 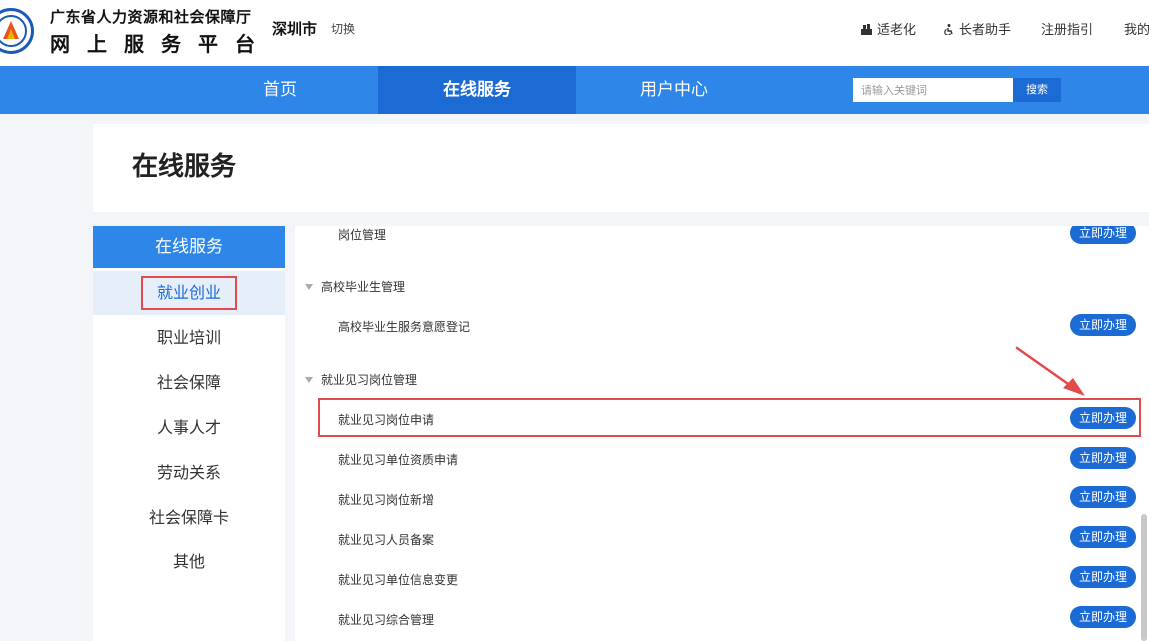 What do you see at coordinates (621, 168) in the screenshot?
I see `title-panel: 在线服务` at bounding box center [621, 168].